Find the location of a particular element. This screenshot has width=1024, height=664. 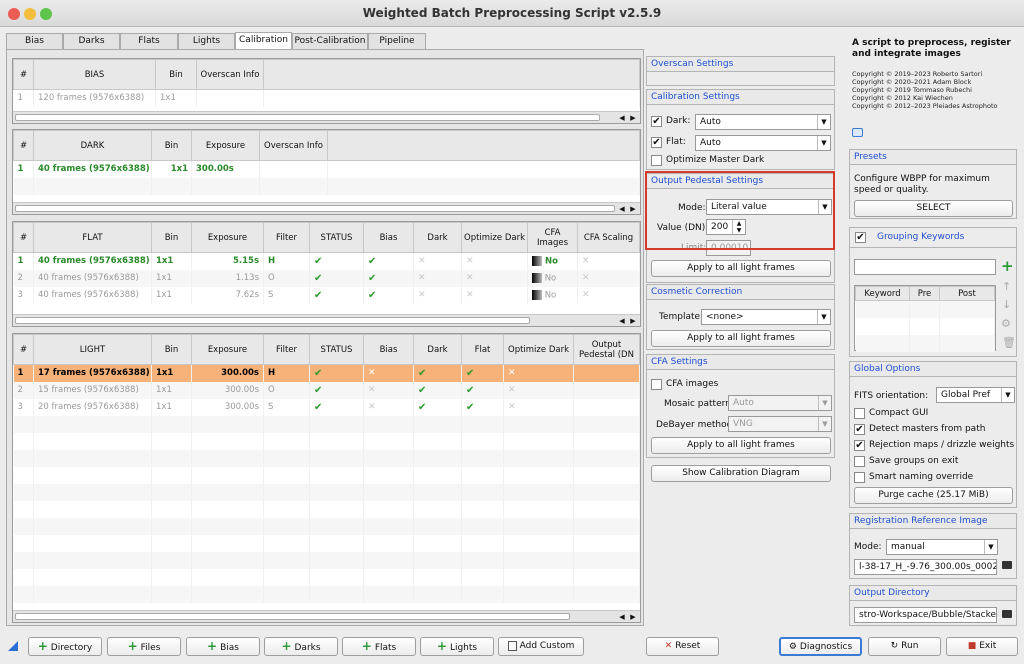

smart-naming-checkbox is located at coordinates (859, 477).